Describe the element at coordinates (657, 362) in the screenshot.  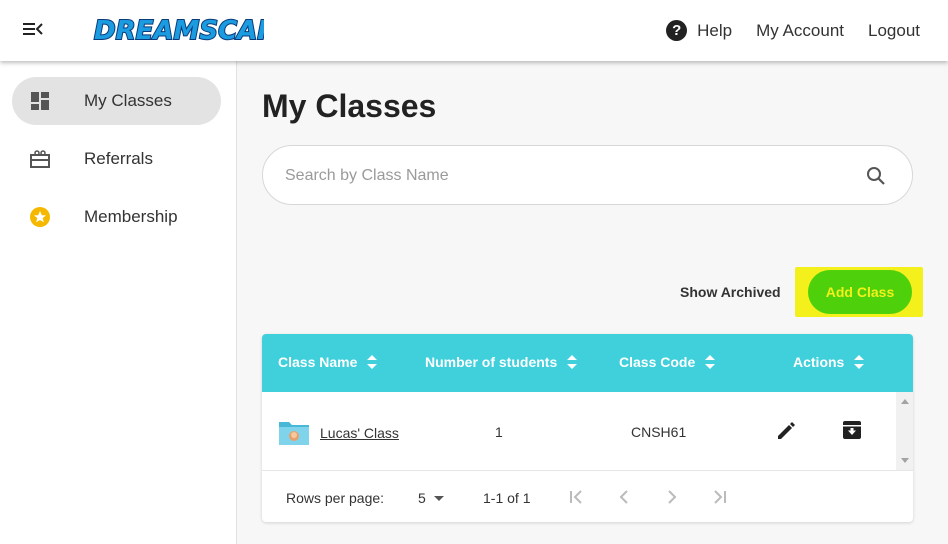
I see `column-header-label: Class Code` at that location.